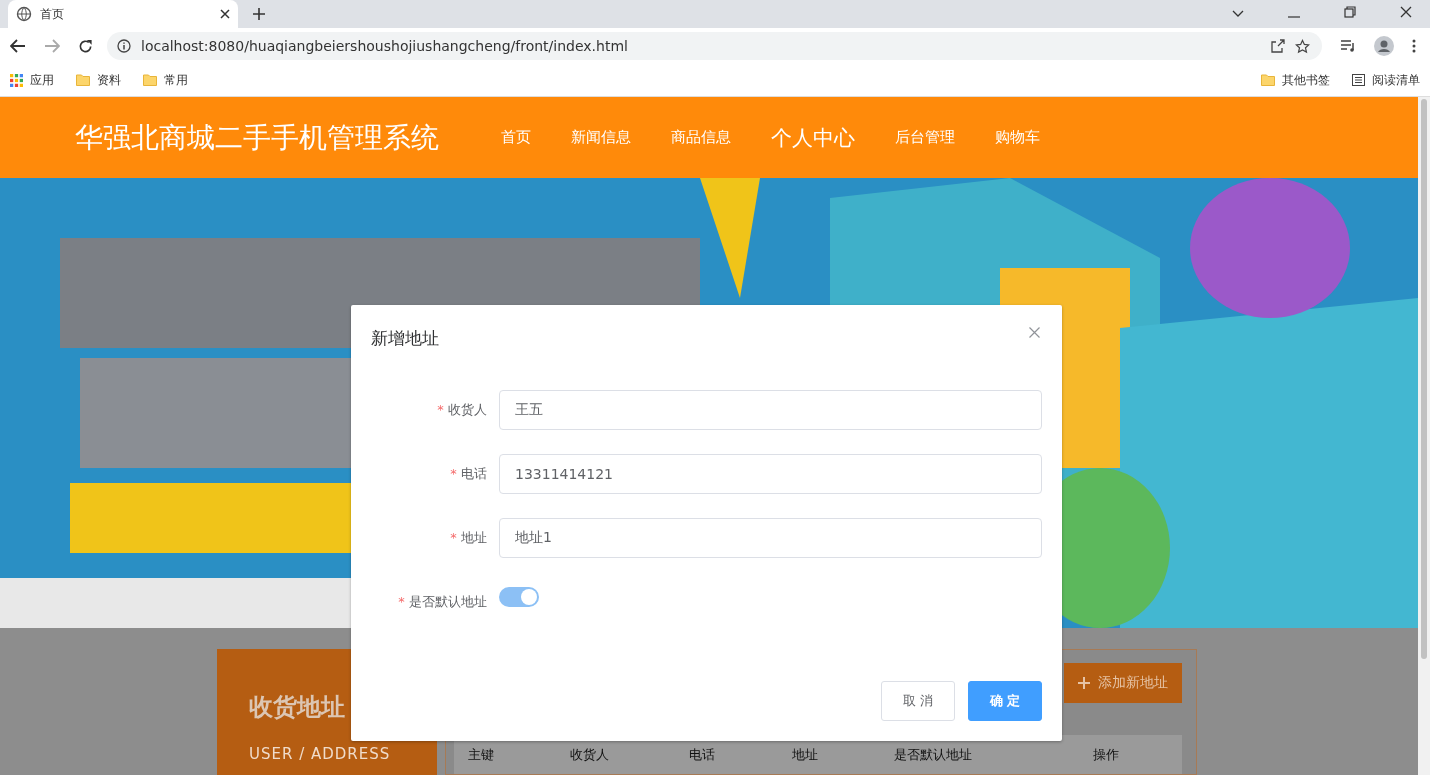 The width and height of the screenshot is (1430, 775). I want to click on more-icon, so click(1414, 46).